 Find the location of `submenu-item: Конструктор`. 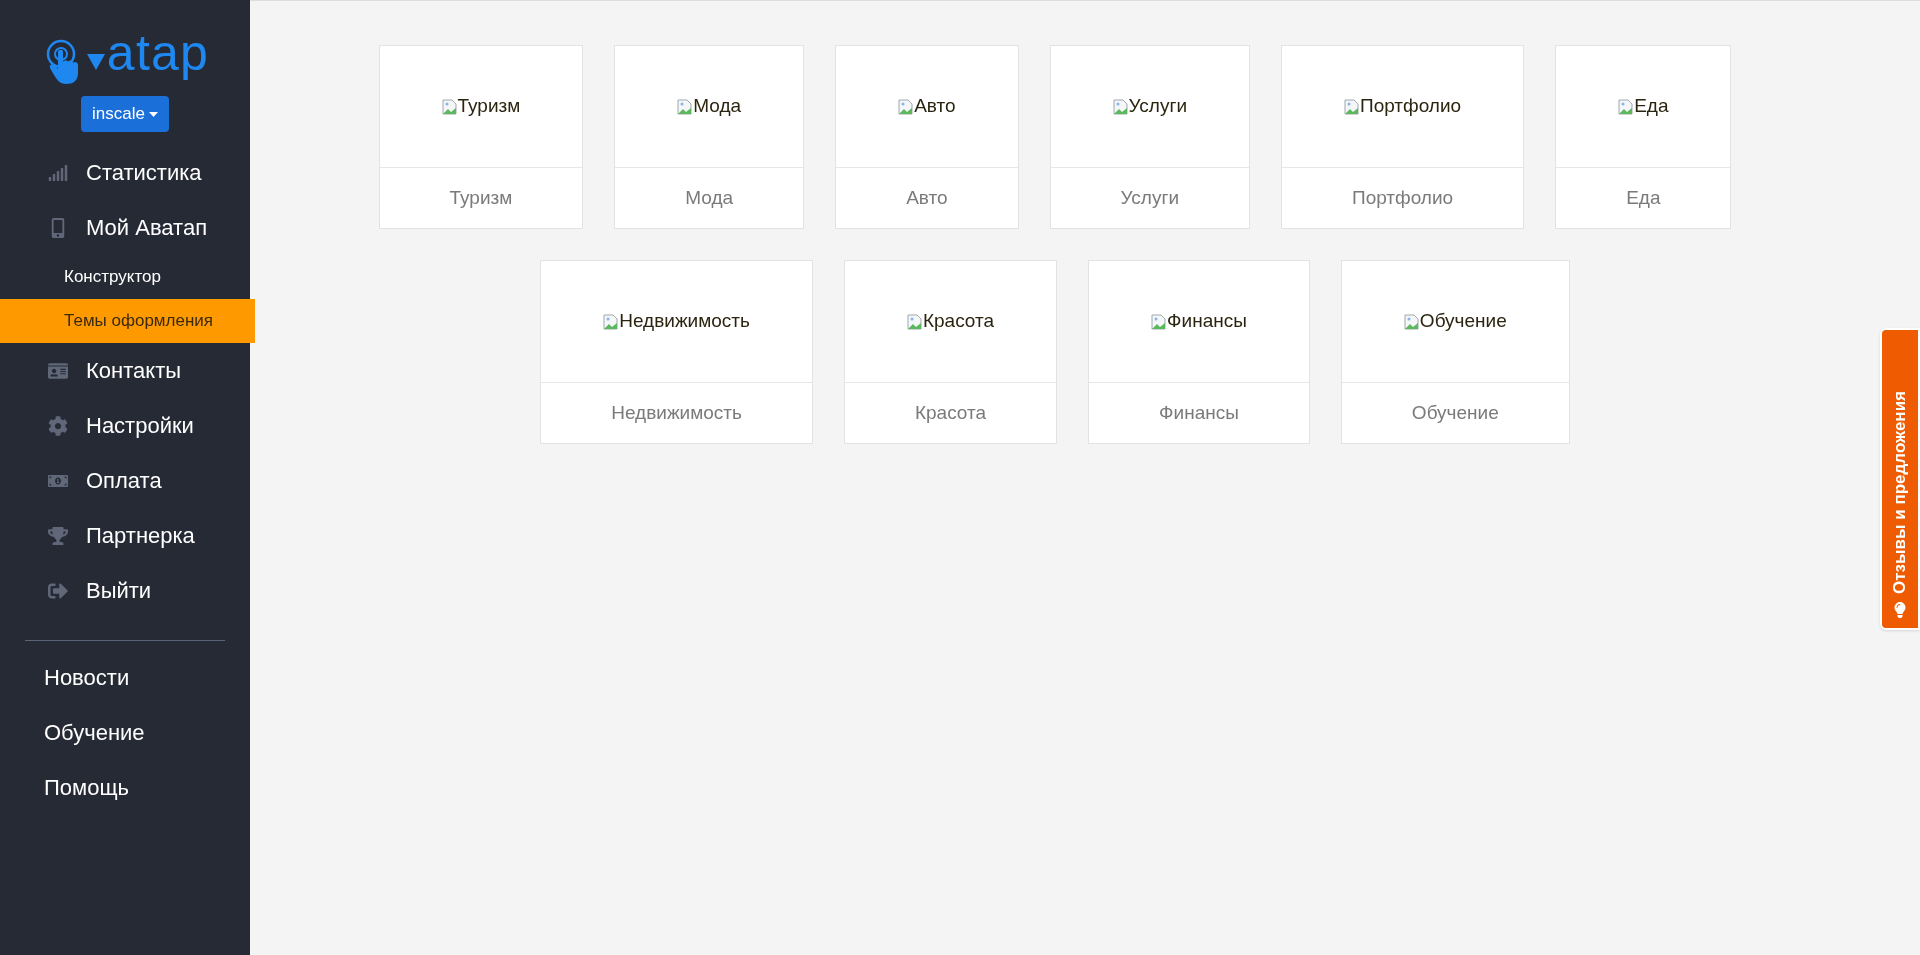

submenu-item: Конструктор is located at coordinates (125, 277).